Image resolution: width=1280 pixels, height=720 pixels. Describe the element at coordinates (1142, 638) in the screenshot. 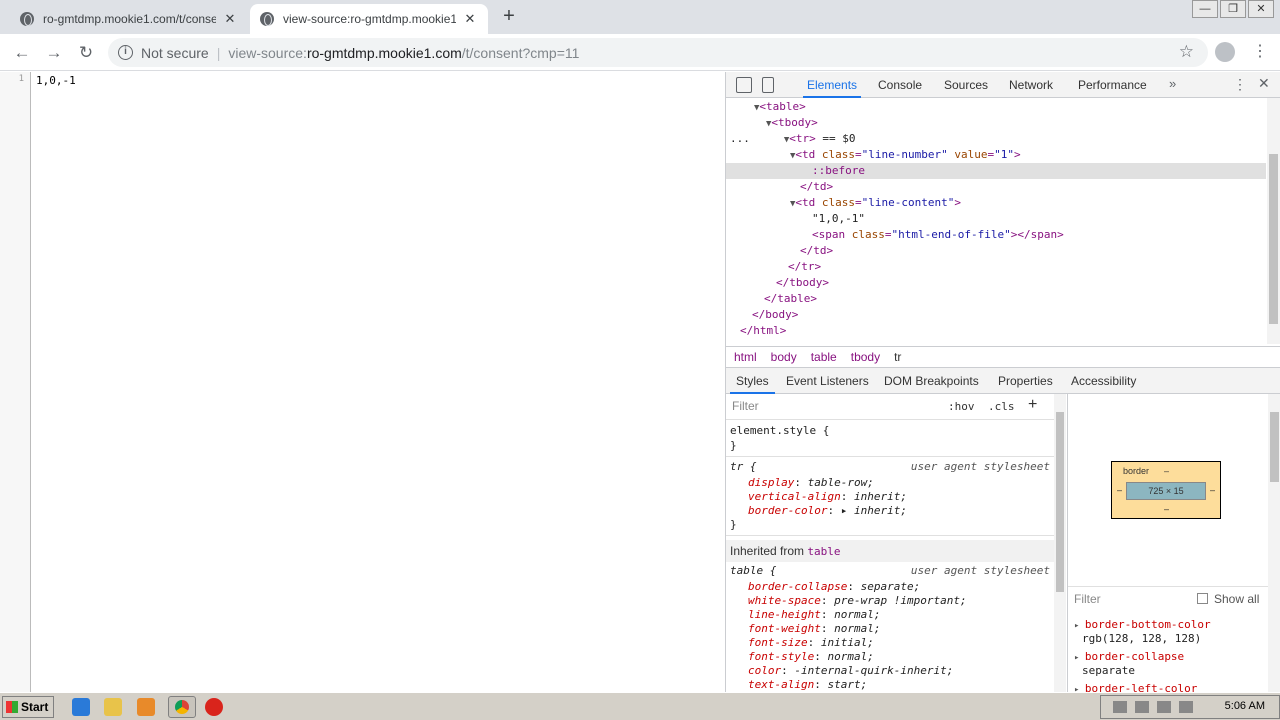

I see `computed-value: rgb(128, 128, 128)` at that location.